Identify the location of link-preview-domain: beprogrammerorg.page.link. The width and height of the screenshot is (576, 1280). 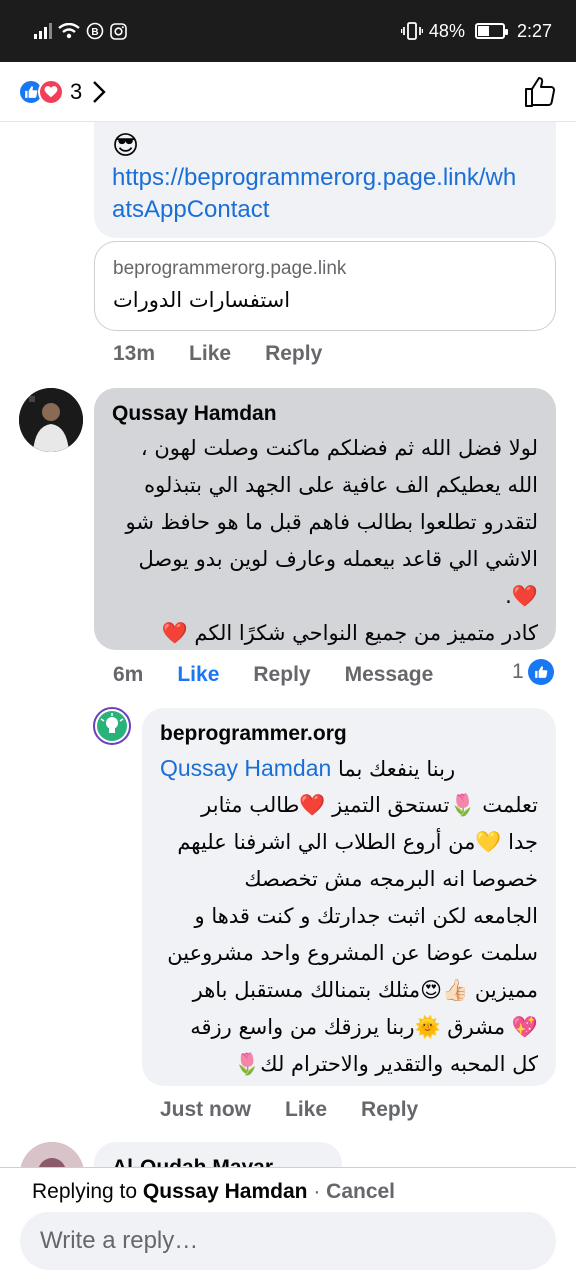
(230, 268).